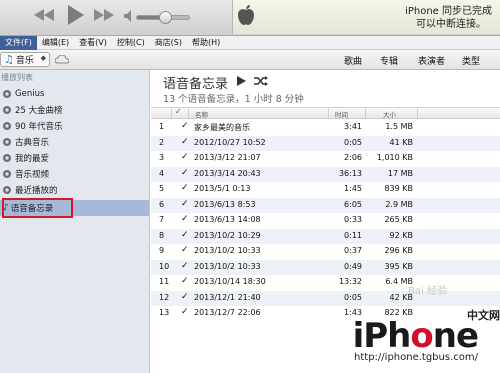 This screenshot has width=500, height=373. I want to click on row-duration: 36:13, so click(350, 173).